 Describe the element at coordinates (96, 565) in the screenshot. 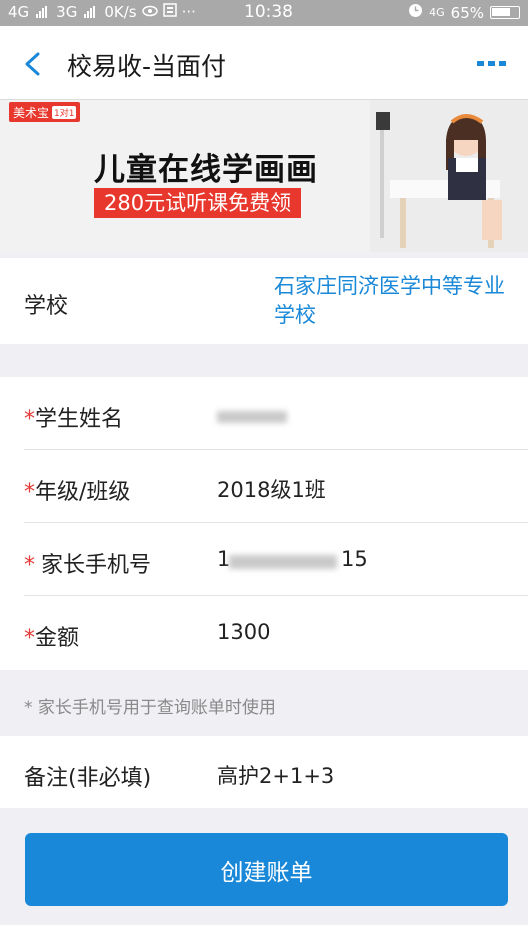

I see `parent-phone-label-text: 家长手机号` at that location.